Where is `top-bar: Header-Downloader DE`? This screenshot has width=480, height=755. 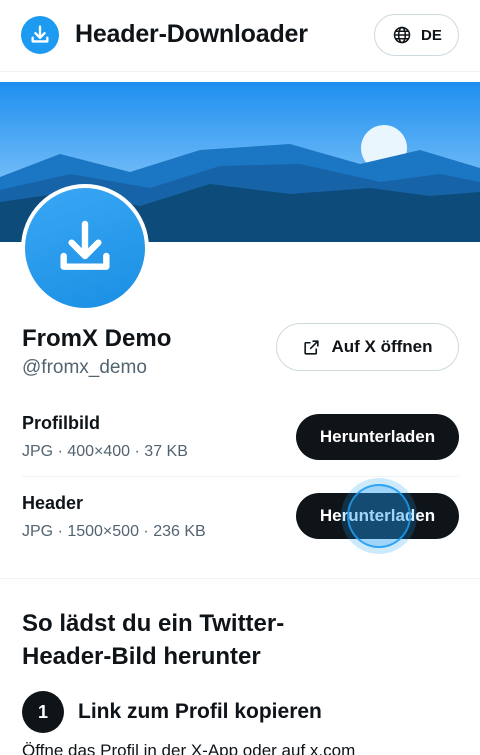
top-bar: Header-Downloader DE is located at coordinates (240, 36).